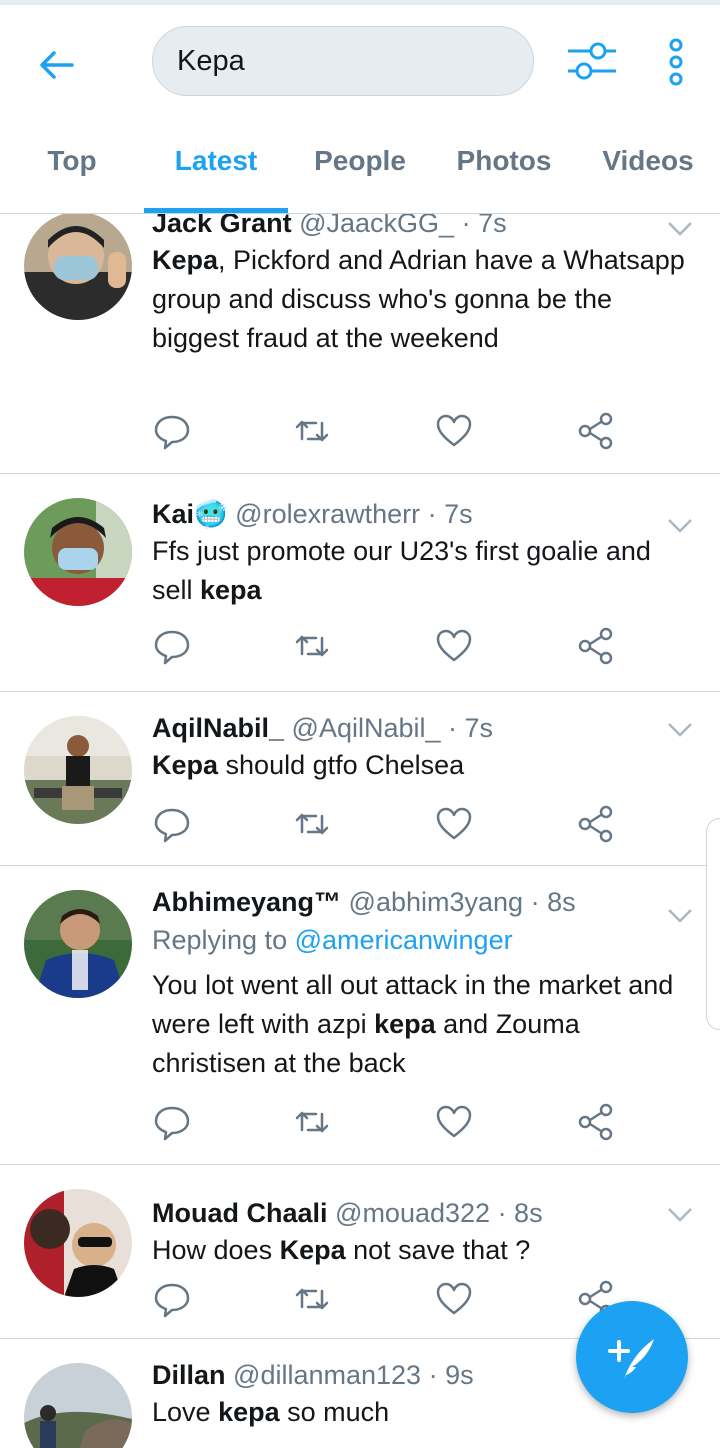  I want to click on tweet-text: Kepa should gtfo Chelsea, so click(308, 765).